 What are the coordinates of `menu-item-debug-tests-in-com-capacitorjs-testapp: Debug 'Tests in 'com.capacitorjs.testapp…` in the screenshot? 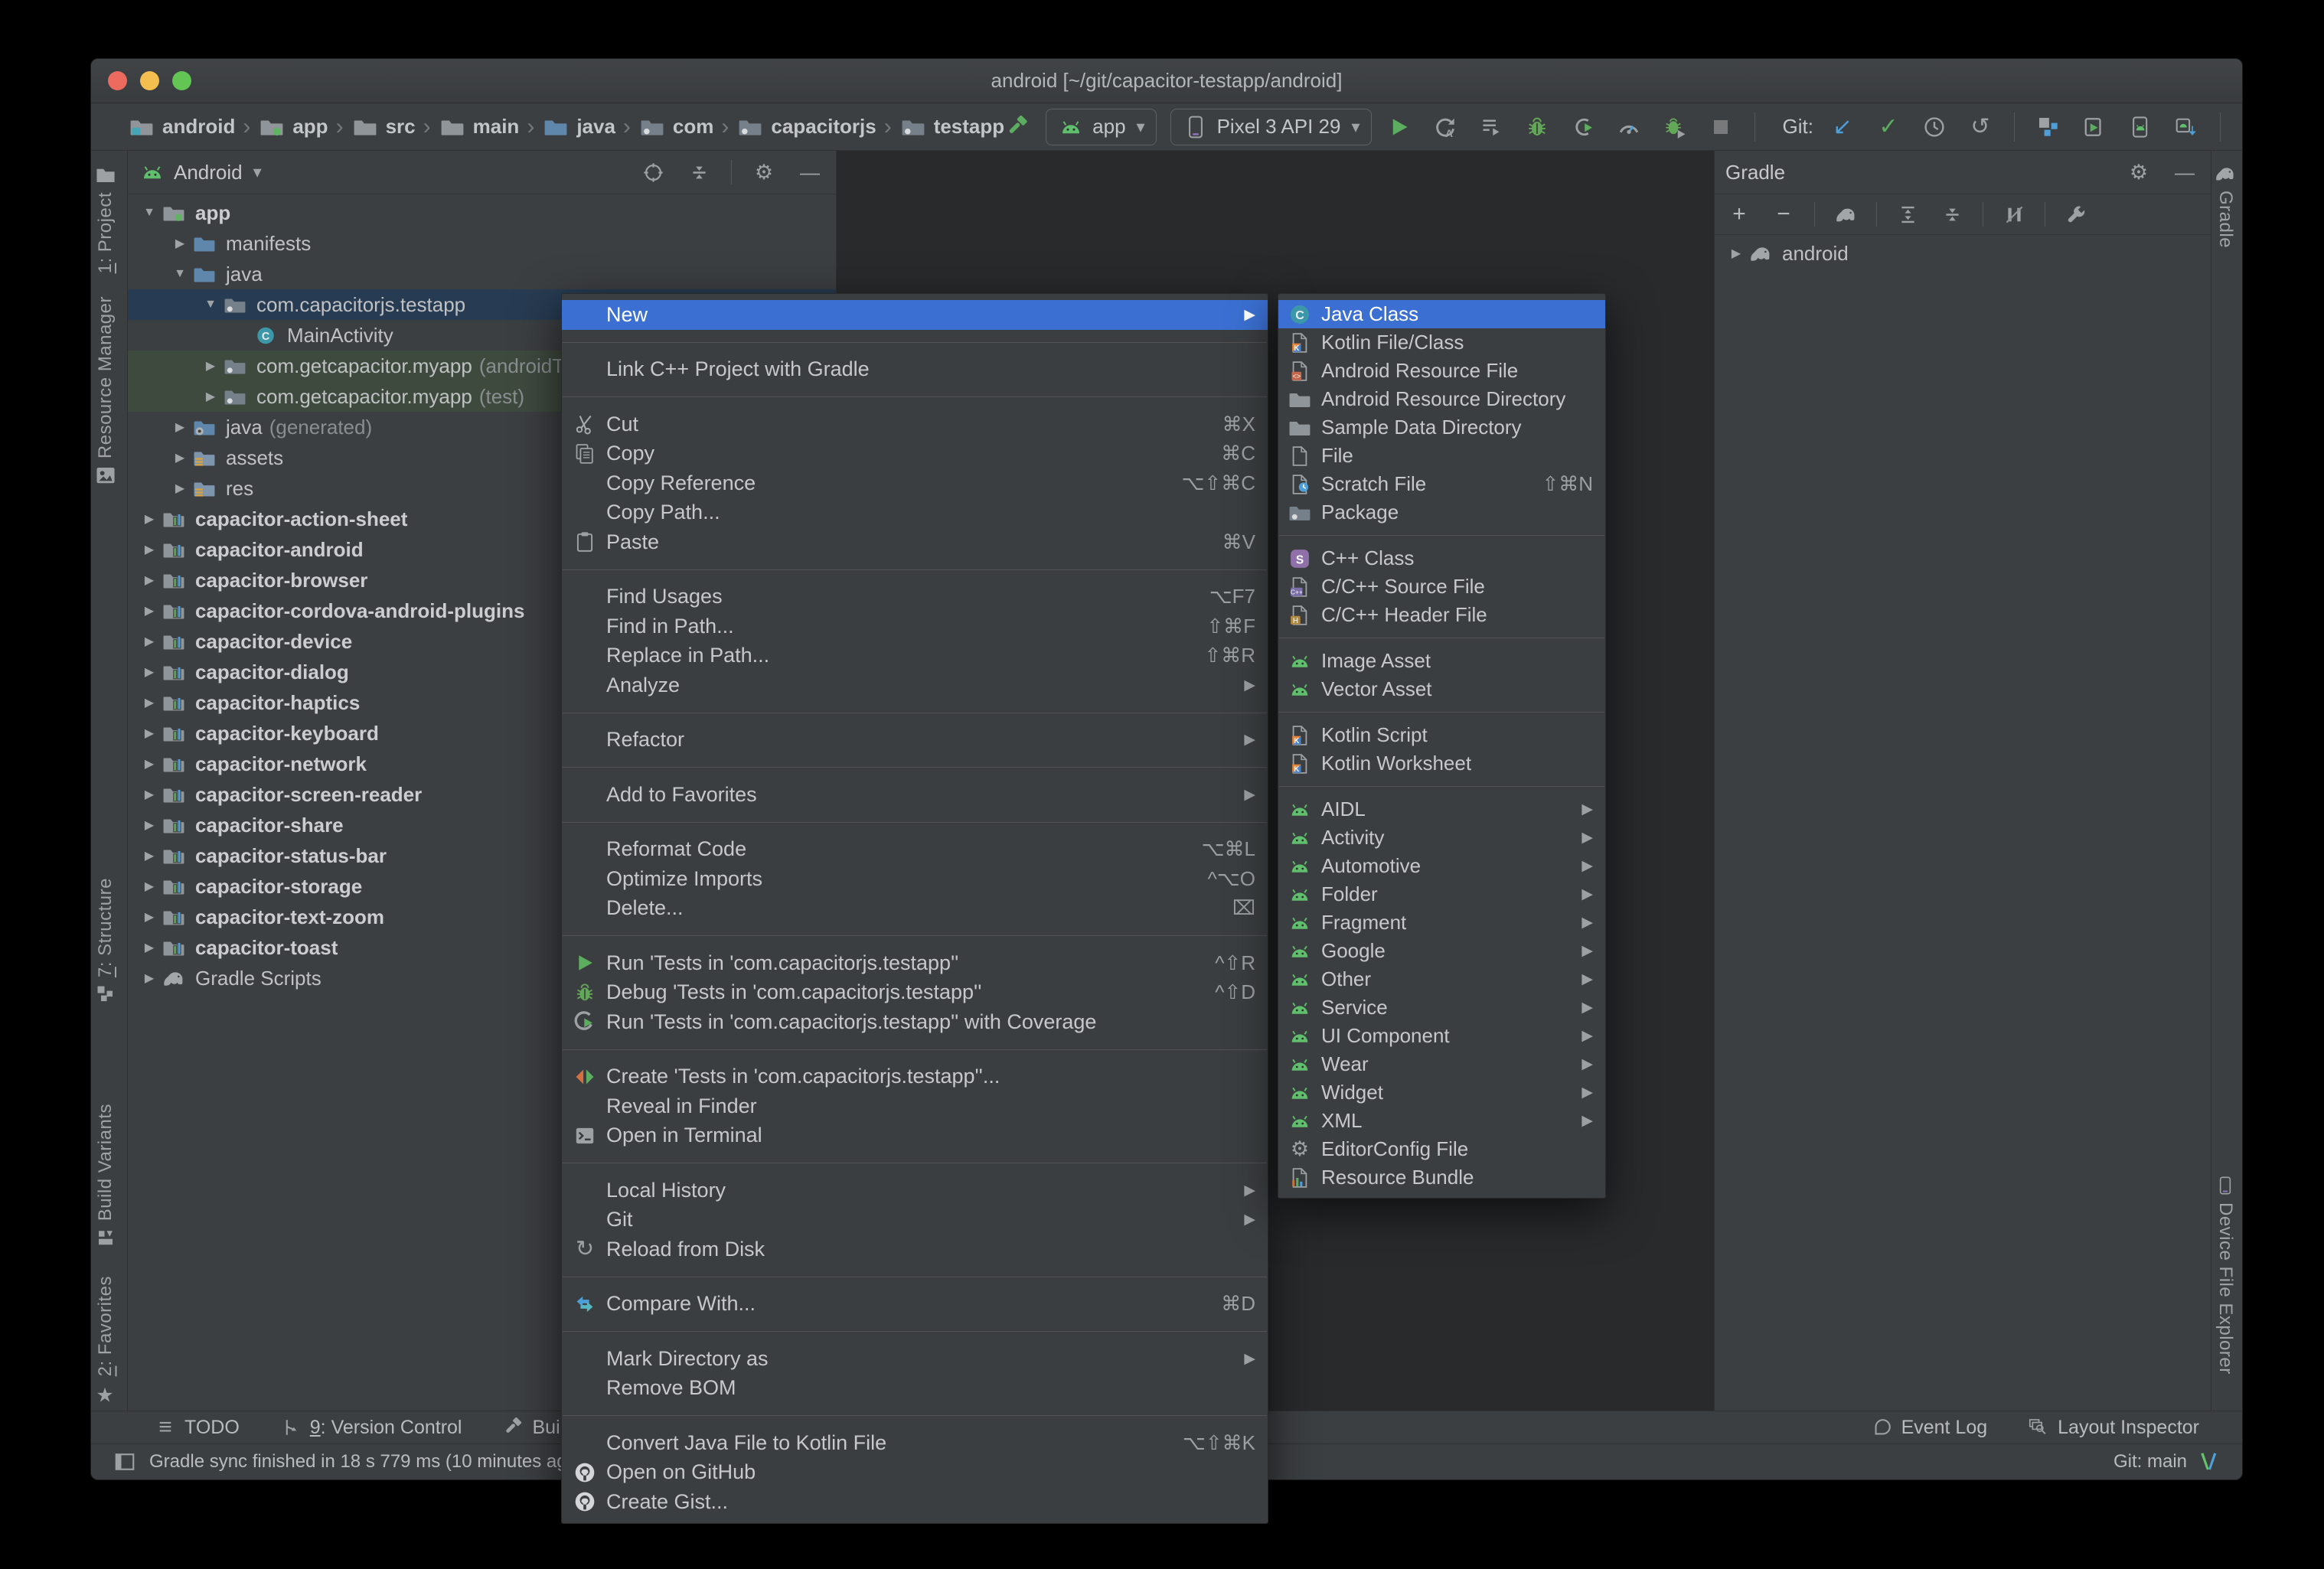 It's located at (915, 993).